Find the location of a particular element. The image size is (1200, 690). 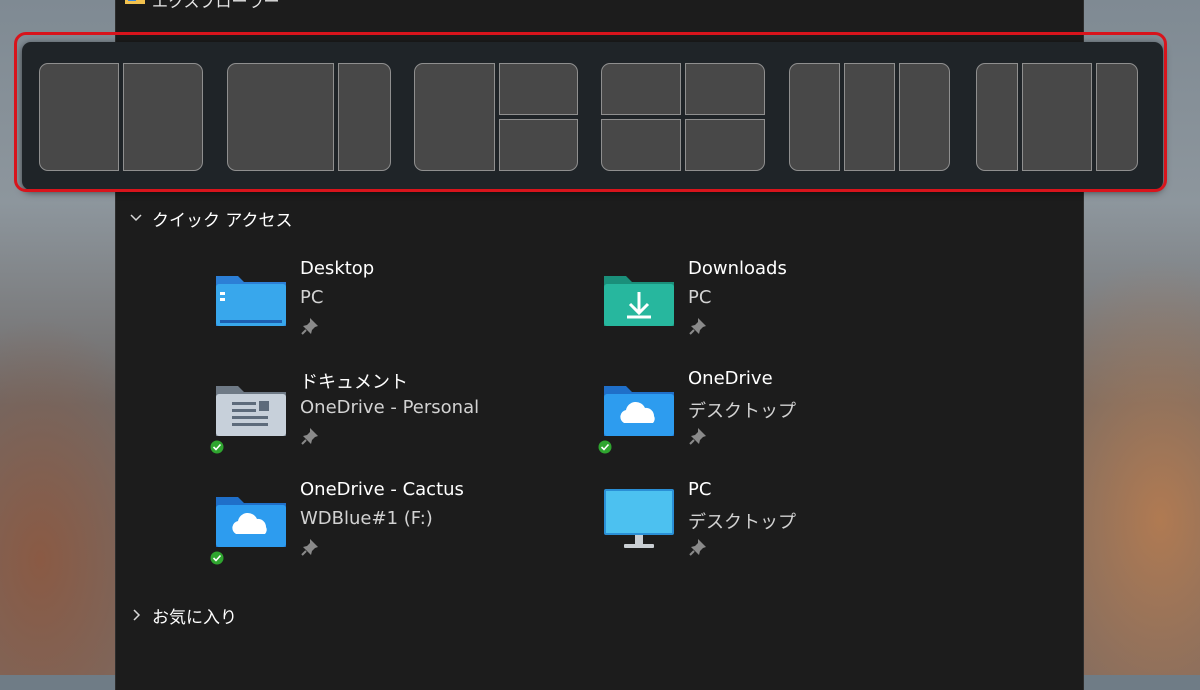

quick-access-item-onedrive-cactus: OneDrive - Cactus WDBlue#1 (F:) is located at coordinates (402, 529).